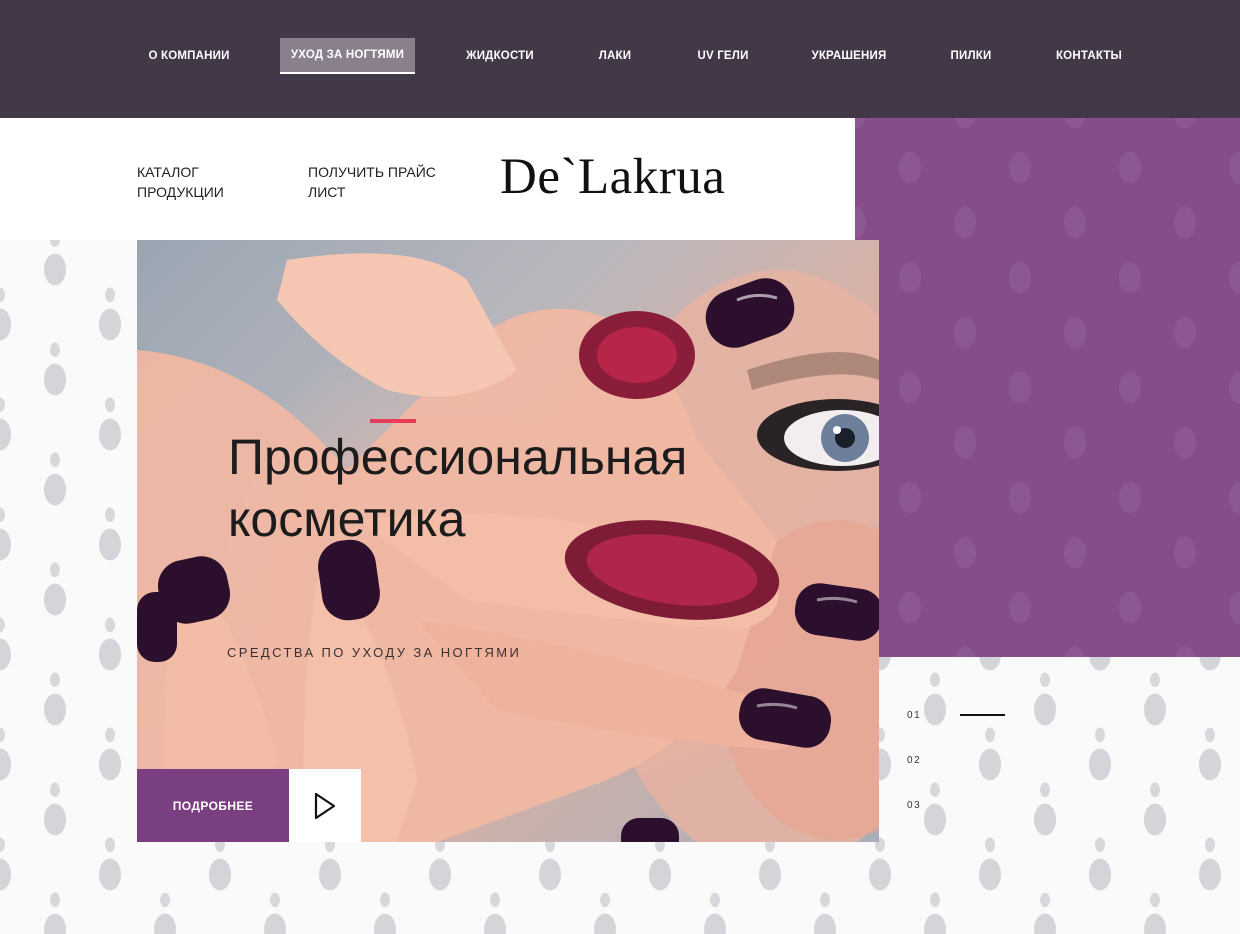 Image resolution: width=1240 pixels, height=934 pixels. What do you see at coordinates (849, 56) in the screenshot?
I see `nav-item-decorations: УКРАШЕНИЯ` at bounding box center [849, 56].